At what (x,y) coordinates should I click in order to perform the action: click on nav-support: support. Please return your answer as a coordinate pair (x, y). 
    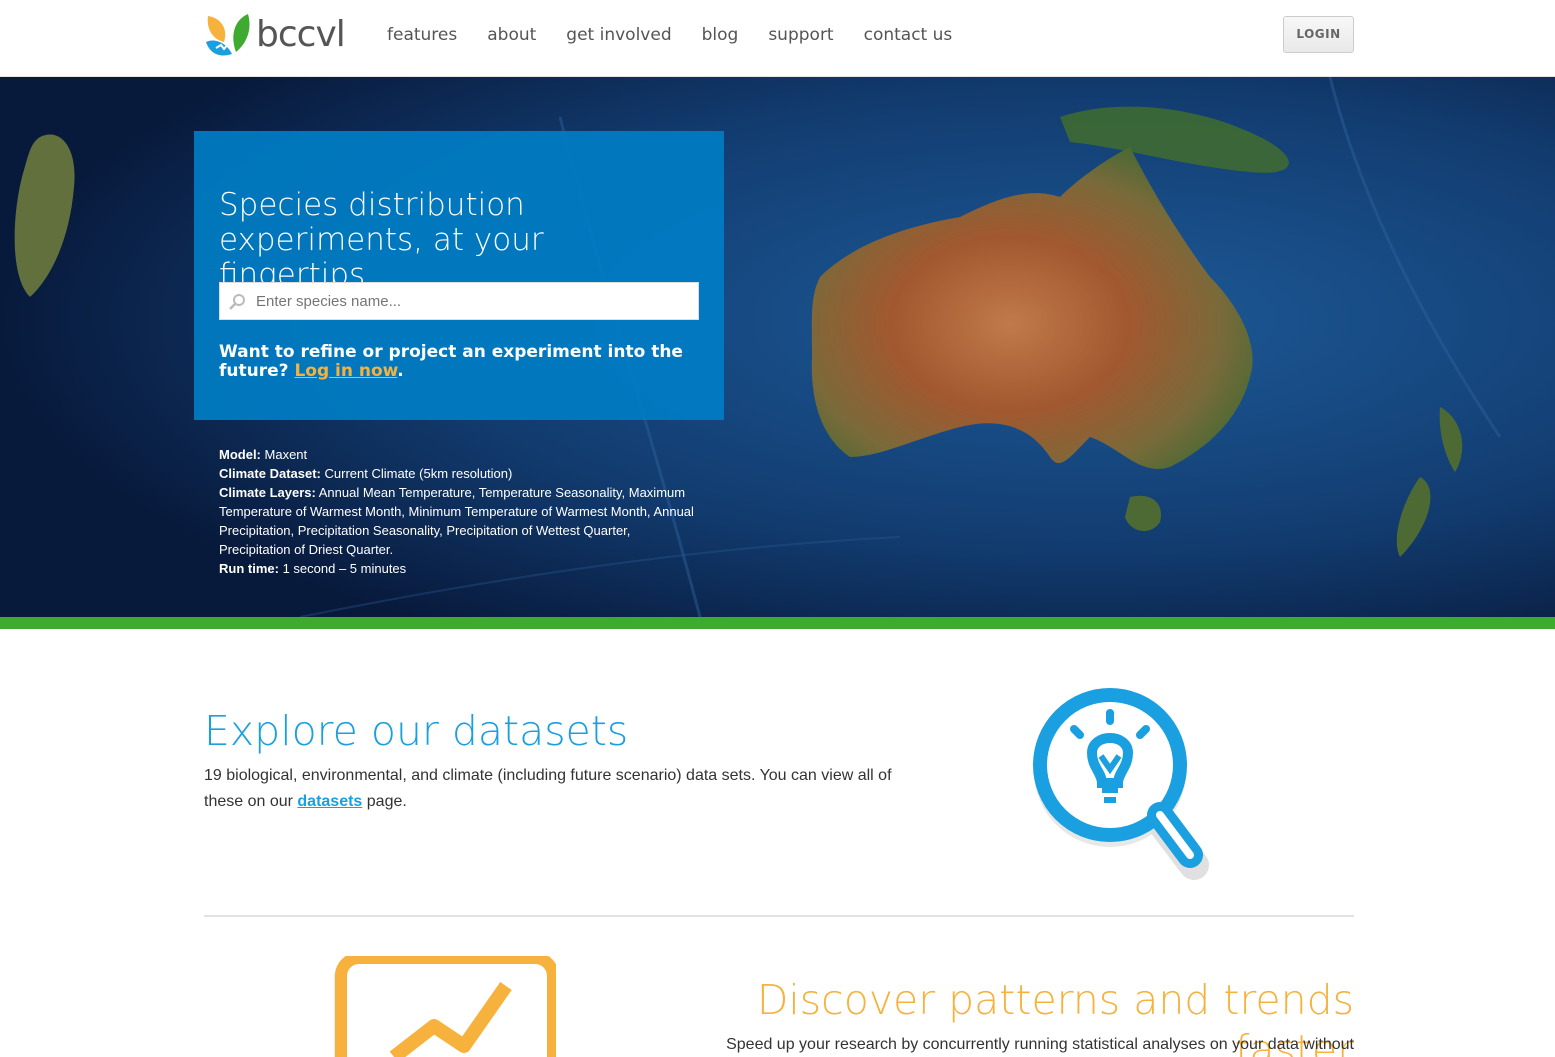
    Looking at the image, I should click on (800, 35).